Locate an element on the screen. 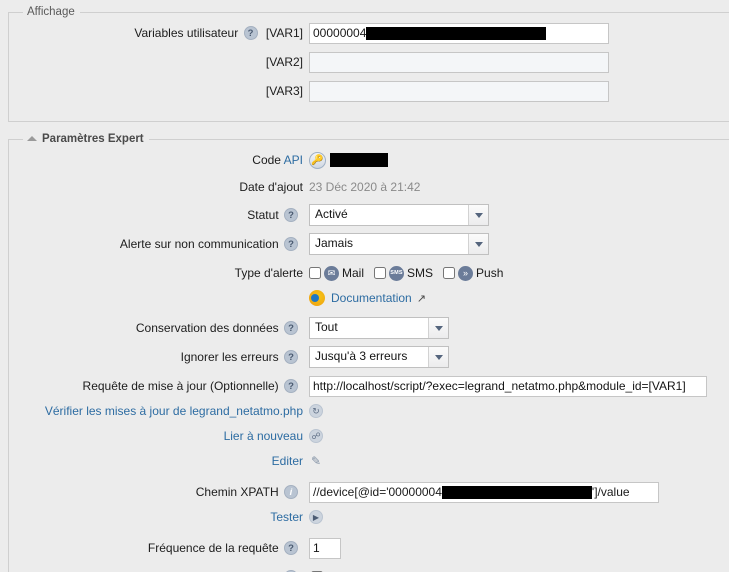 This screenshot has height=572, width=729. user-variable-row-2: [VAR2] is located at coordinates (369, 62).